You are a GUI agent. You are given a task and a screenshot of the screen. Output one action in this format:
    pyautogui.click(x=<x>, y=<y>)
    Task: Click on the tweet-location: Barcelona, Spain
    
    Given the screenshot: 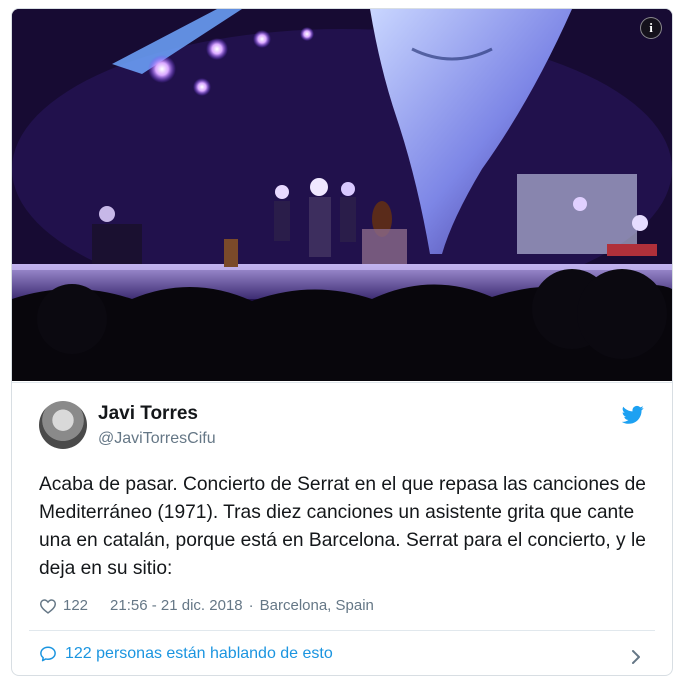 What is the action you would take?
    pyautogui.click(x=317, y=605)
    